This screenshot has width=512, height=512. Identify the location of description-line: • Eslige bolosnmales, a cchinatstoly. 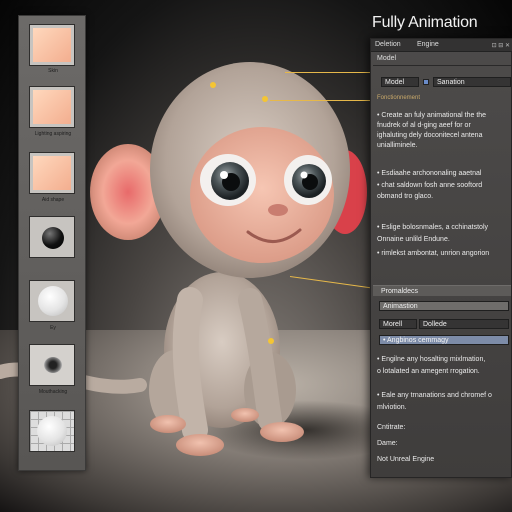
(433, 227).